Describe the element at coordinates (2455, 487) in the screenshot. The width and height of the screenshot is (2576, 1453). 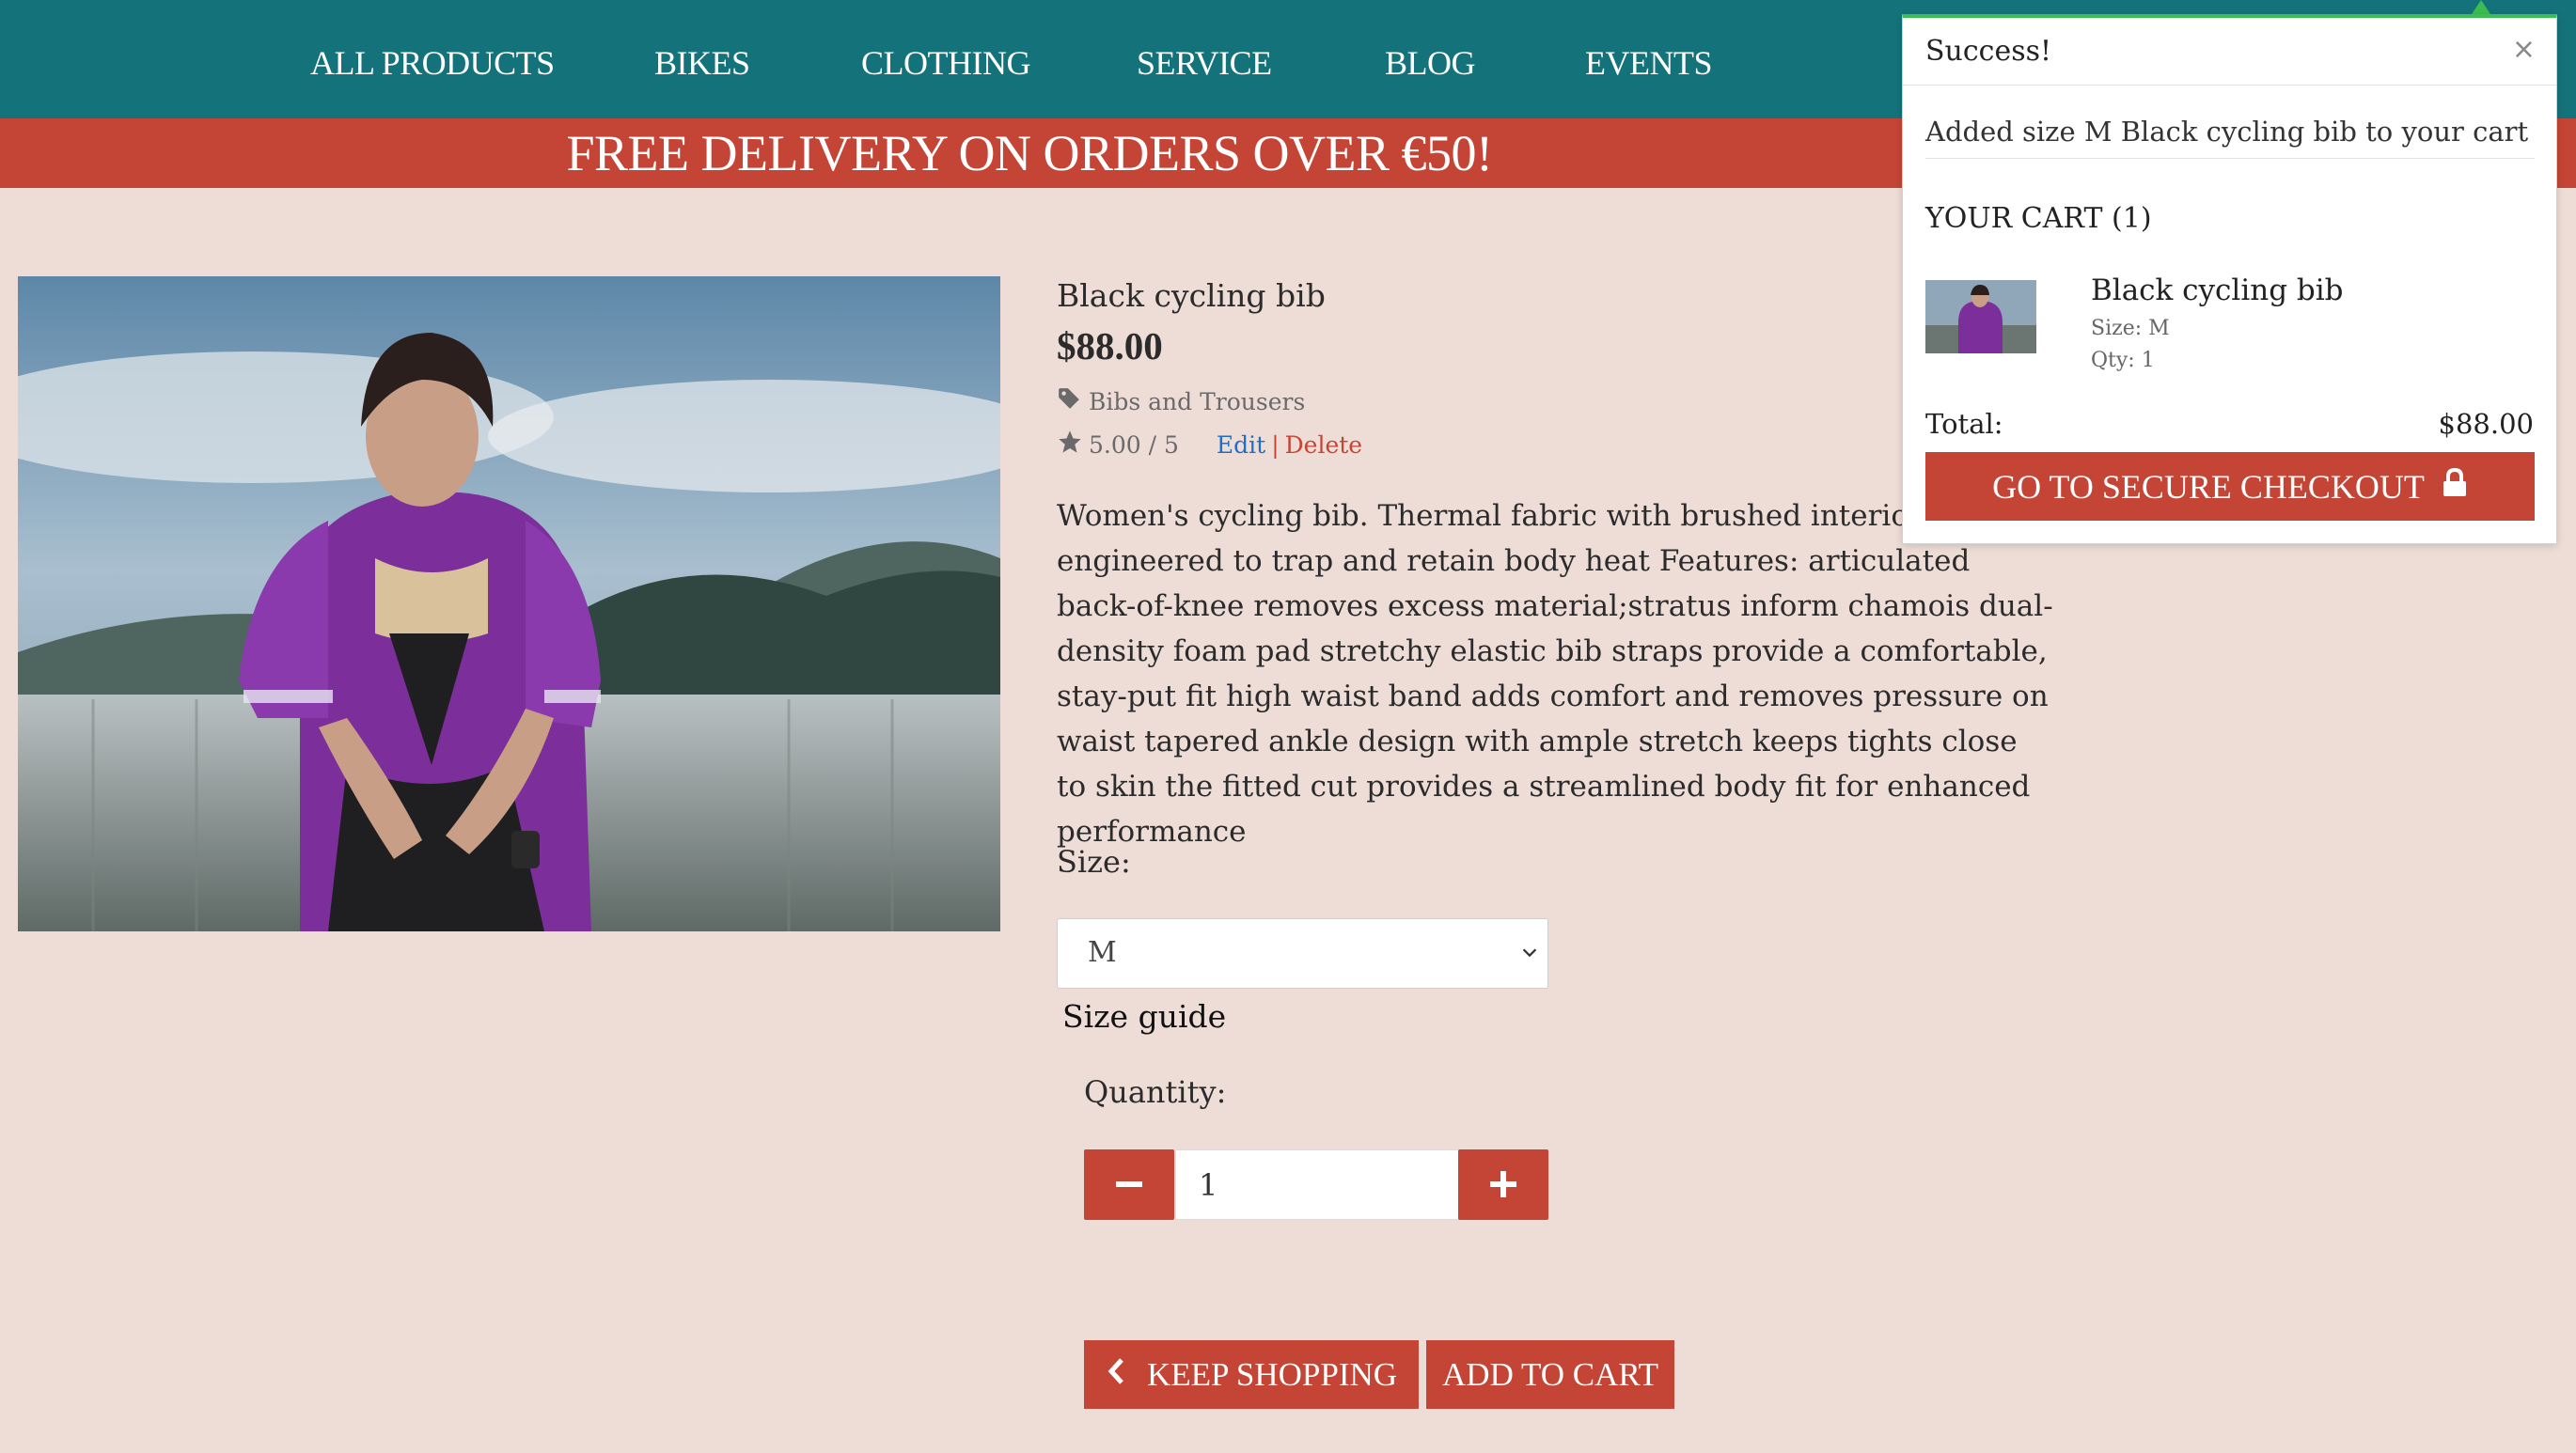
I see `lock-icon` at that location.